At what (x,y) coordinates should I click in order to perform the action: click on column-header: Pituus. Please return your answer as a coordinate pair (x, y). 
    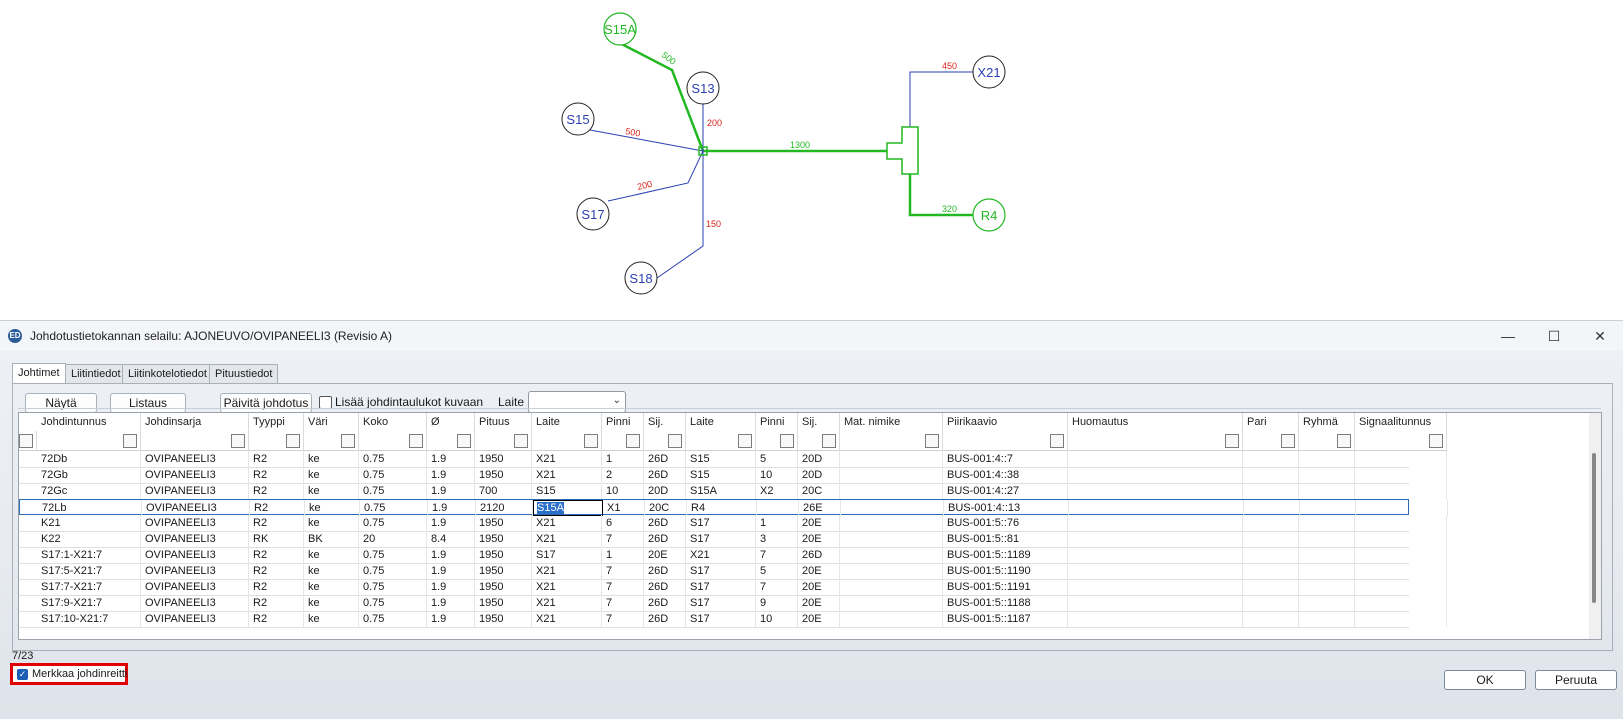
    Looking at the image, I should click on (503, 422).